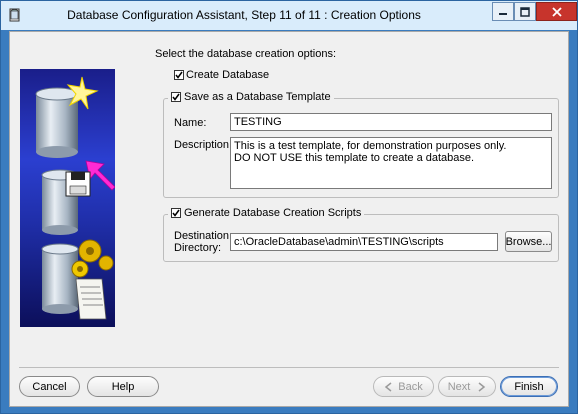 The height and width of the screenshot is (414, 578). I want to click on minimize-button, so click(503, 11).